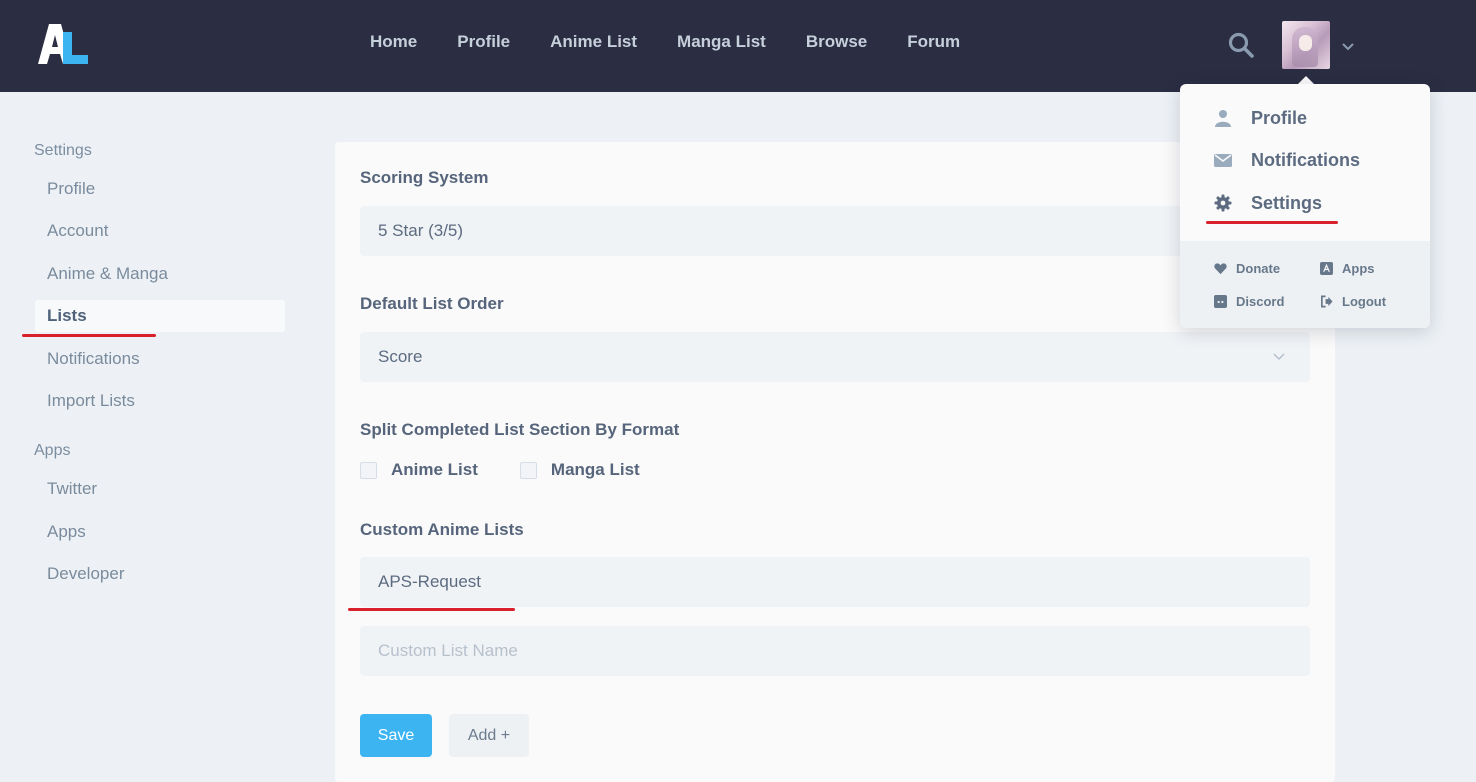 This screenshot has width=1476, height=782. What do you see at coordinates (835, 357) in the screenshot?
I see `default-list-order-select: Score` at bounding box center [835, 357].